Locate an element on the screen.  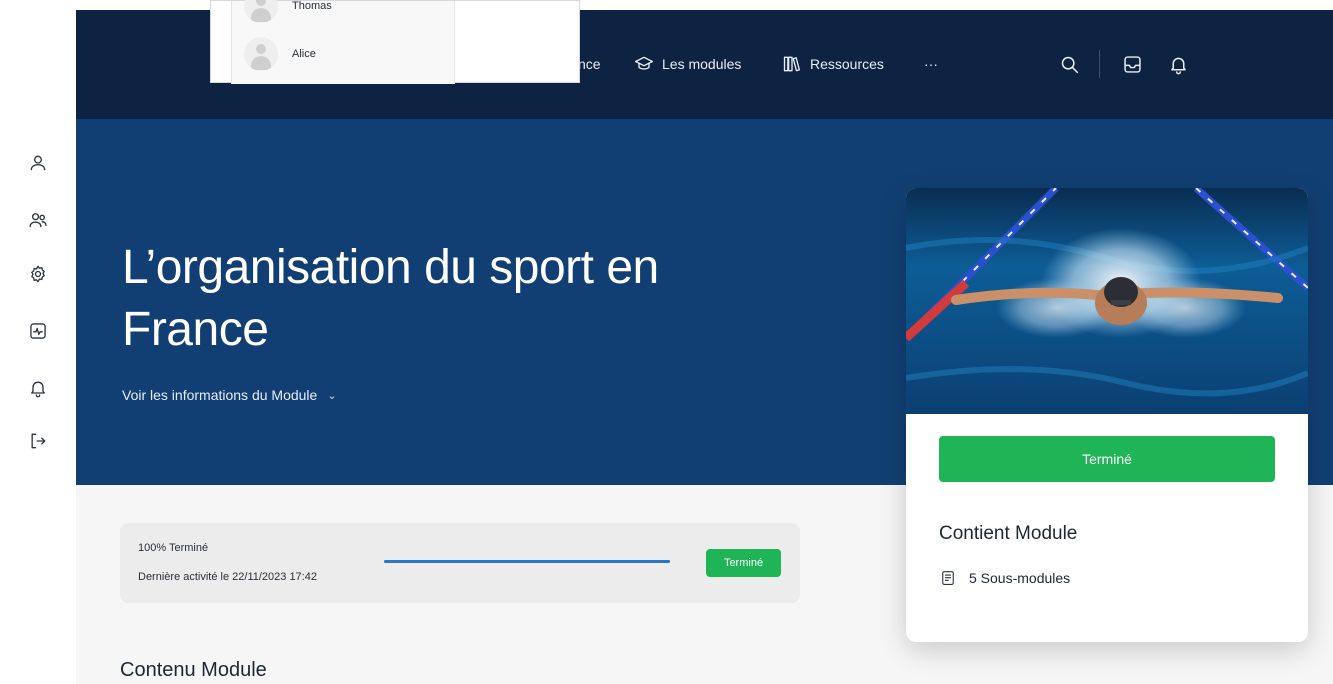
library-books-icon is located at coordinates (791, 64).